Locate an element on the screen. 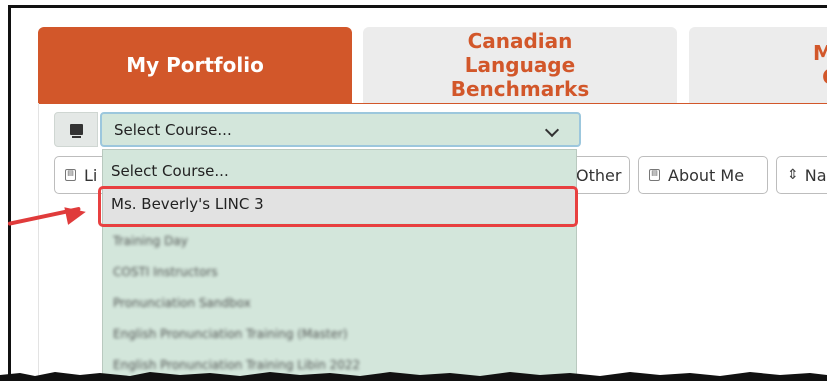 Image resolution: width=827 pixels, height=381 pixels. other-button-label: Other is located at coordinates (599, 175).